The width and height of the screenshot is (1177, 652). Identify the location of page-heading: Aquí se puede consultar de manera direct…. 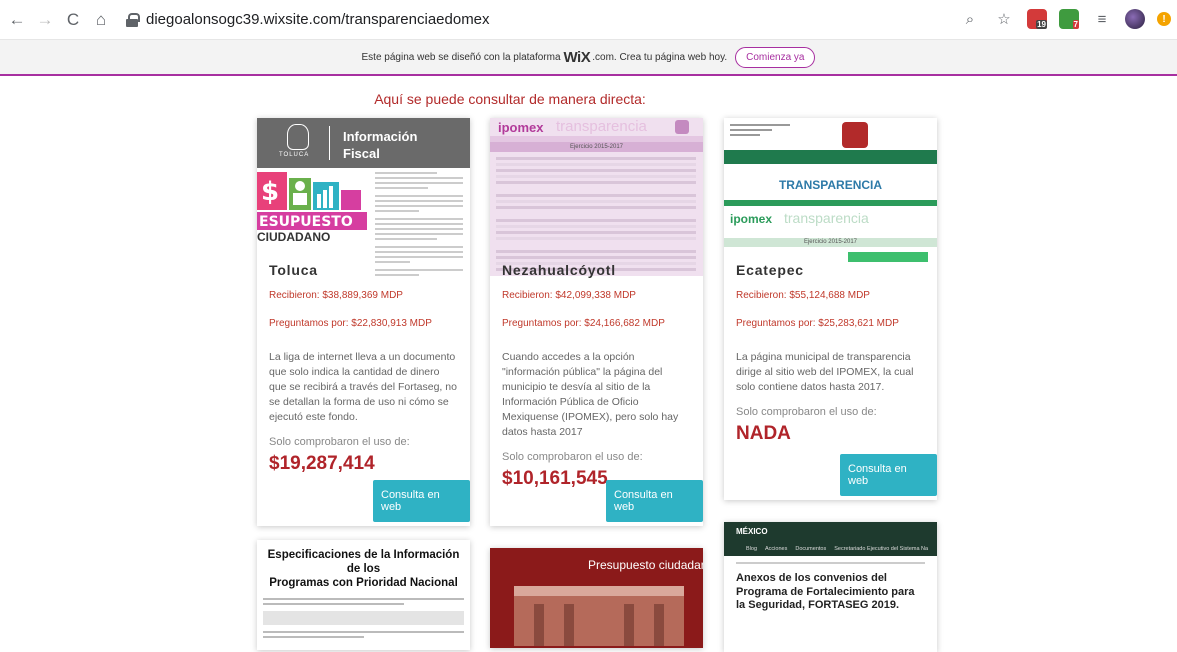
(510, 99).